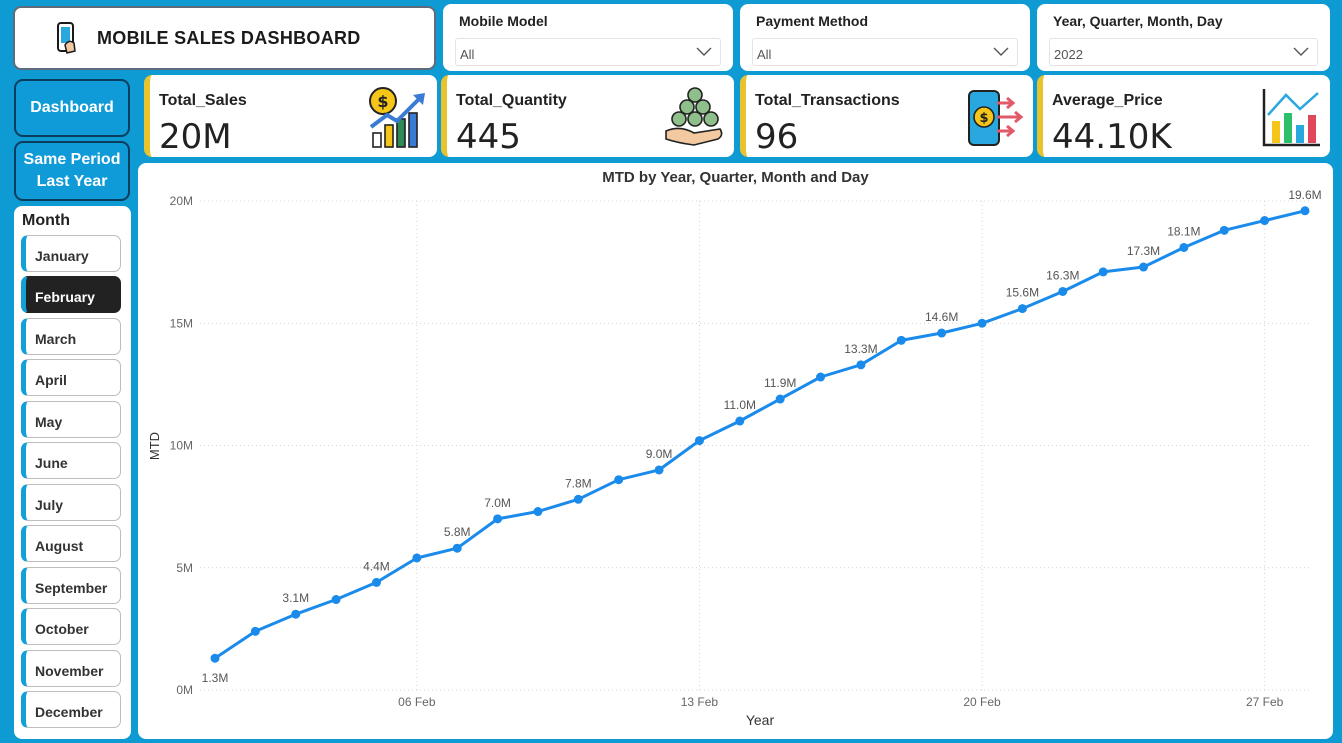 This screenshot has height=743, width=1342. I want to click on y-tick-label: 20M, so click(181, 201).